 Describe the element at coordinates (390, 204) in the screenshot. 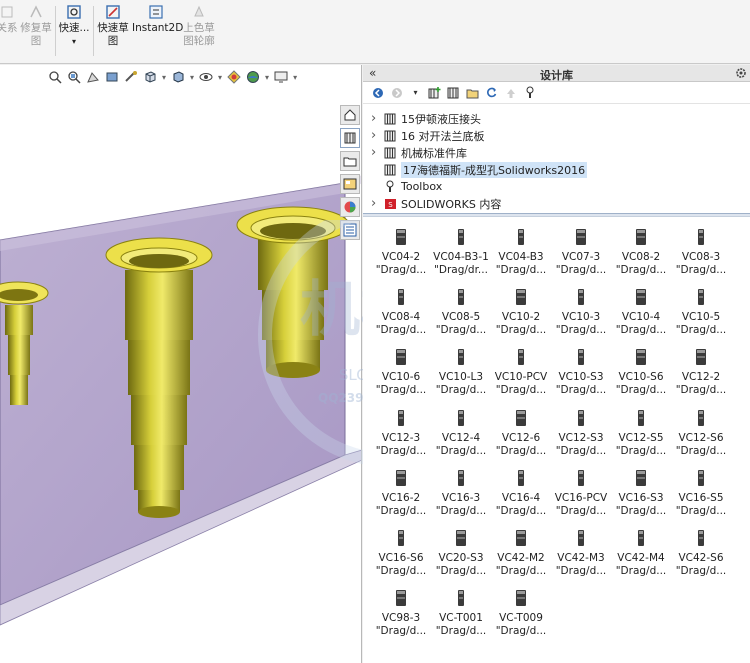

I see `solidworks-icon: S` at that location.